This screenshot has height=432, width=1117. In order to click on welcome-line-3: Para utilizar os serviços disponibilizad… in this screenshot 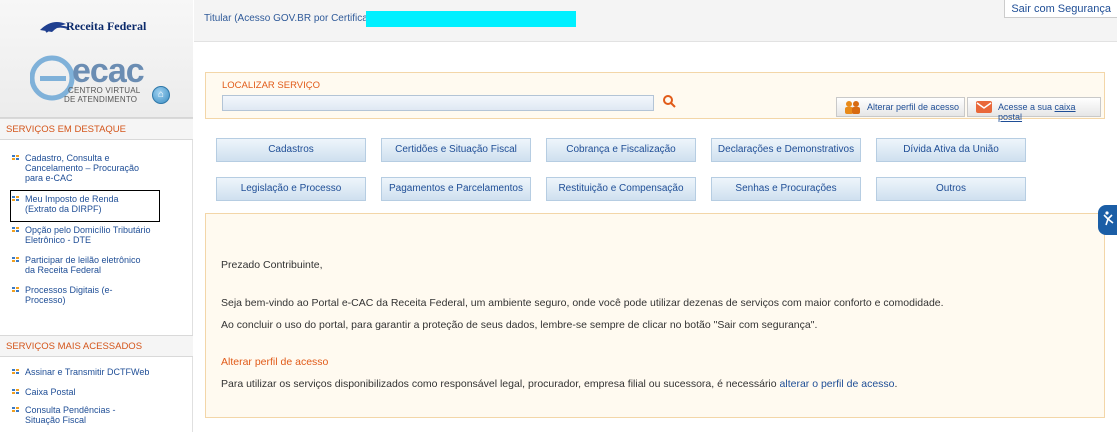, I will do `click(559, 384)`.